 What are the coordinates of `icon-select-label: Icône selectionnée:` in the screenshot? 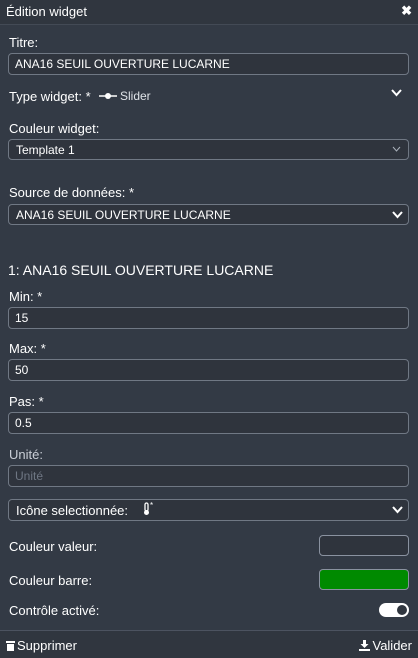 It's located at (72, 510).